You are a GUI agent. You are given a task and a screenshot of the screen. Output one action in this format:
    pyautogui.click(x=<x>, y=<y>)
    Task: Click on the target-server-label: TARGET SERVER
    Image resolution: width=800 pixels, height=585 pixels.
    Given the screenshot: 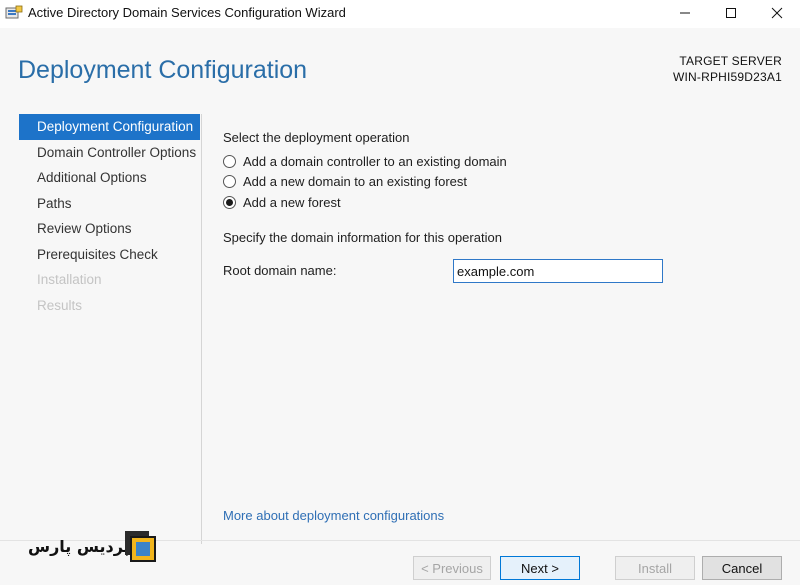 What is the action you would take?
    pyautogui.click(x=730, y=61)
    